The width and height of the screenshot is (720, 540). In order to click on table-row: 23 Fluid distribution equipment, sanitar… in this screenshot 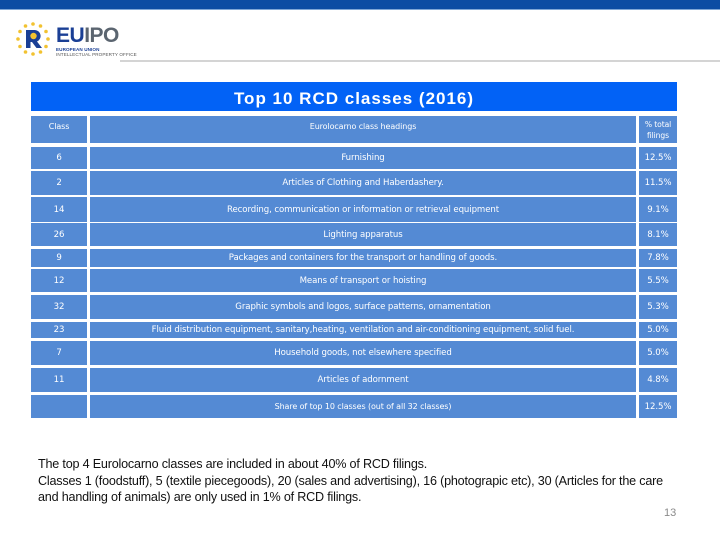, I will do `click(354, 330)`.